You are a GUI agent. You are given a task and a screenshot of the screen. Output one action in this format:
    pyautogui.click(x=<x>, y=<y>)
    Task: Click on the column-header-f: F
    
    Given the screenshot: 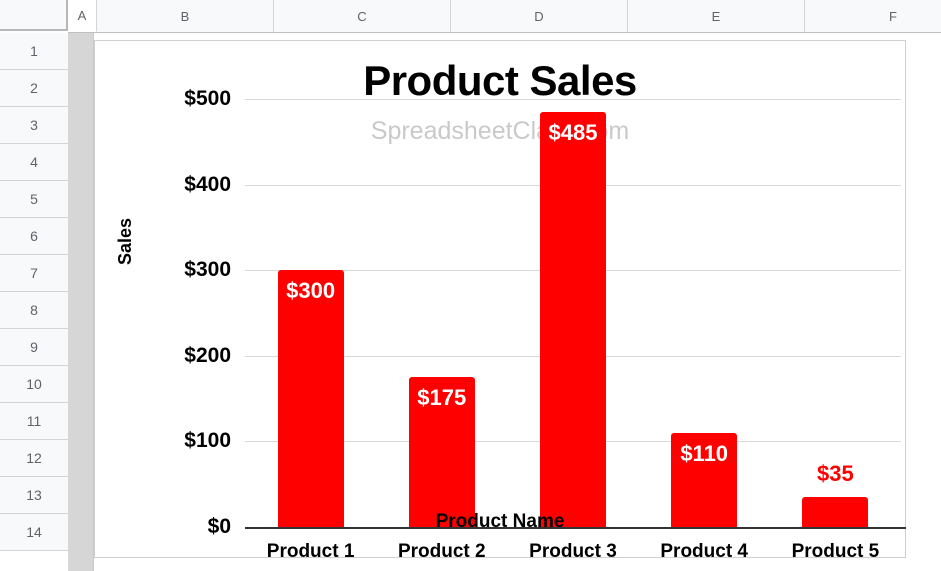 What is the action you would take?
    pyautogui.click(x=873, y=16)
    